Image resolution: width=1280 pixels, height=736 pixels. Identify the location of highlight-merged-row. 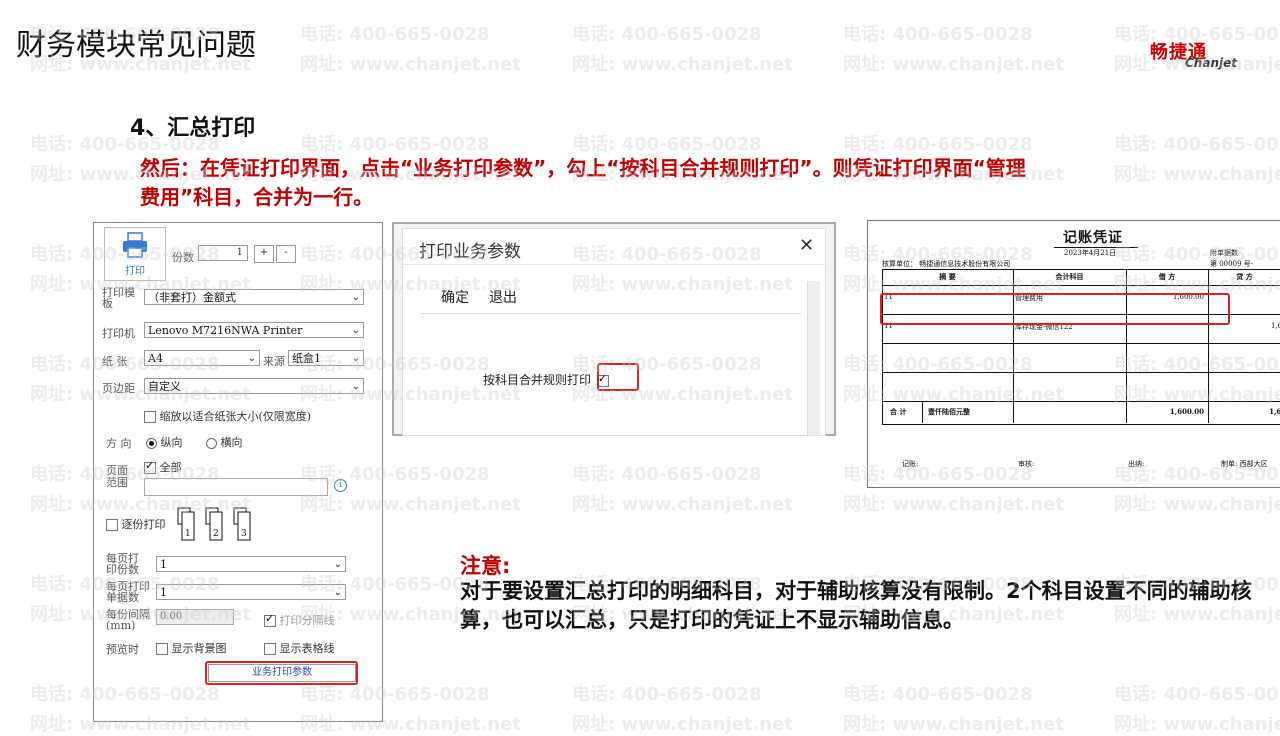
(1055, 309).